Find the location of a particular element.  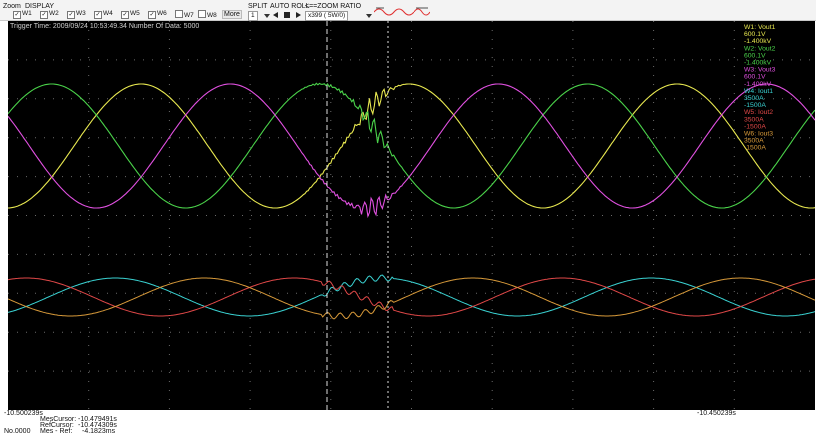

legend-name-w5: W5: Iout2 is located at coordinates (758, 112).